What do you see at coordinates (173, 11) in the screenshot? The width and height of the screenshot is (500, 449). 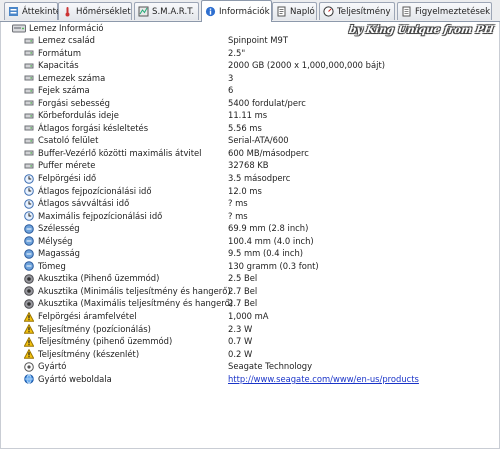 I see `tab-label: S.M.A.R.T.` at bounding box center [173, 11].